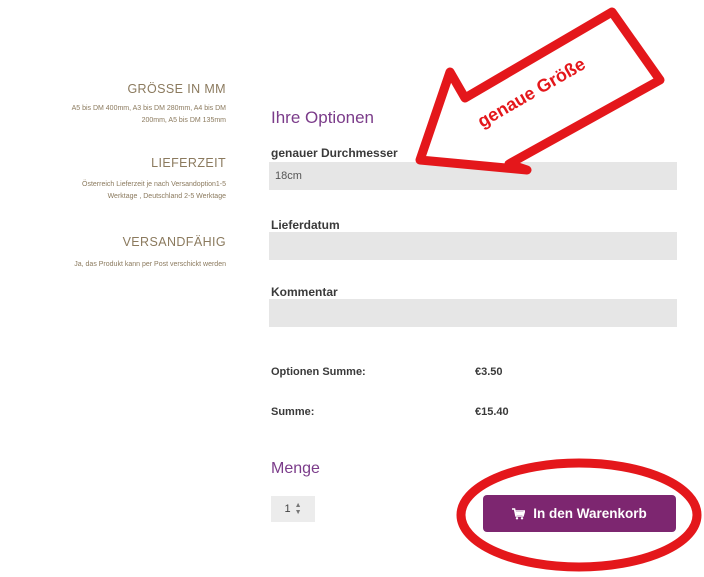 The height and width of the screenshot is (577, 704). Describe the element at coordinates (492, 412) in the screenshot. I see `total-value: €15.40` at that location.